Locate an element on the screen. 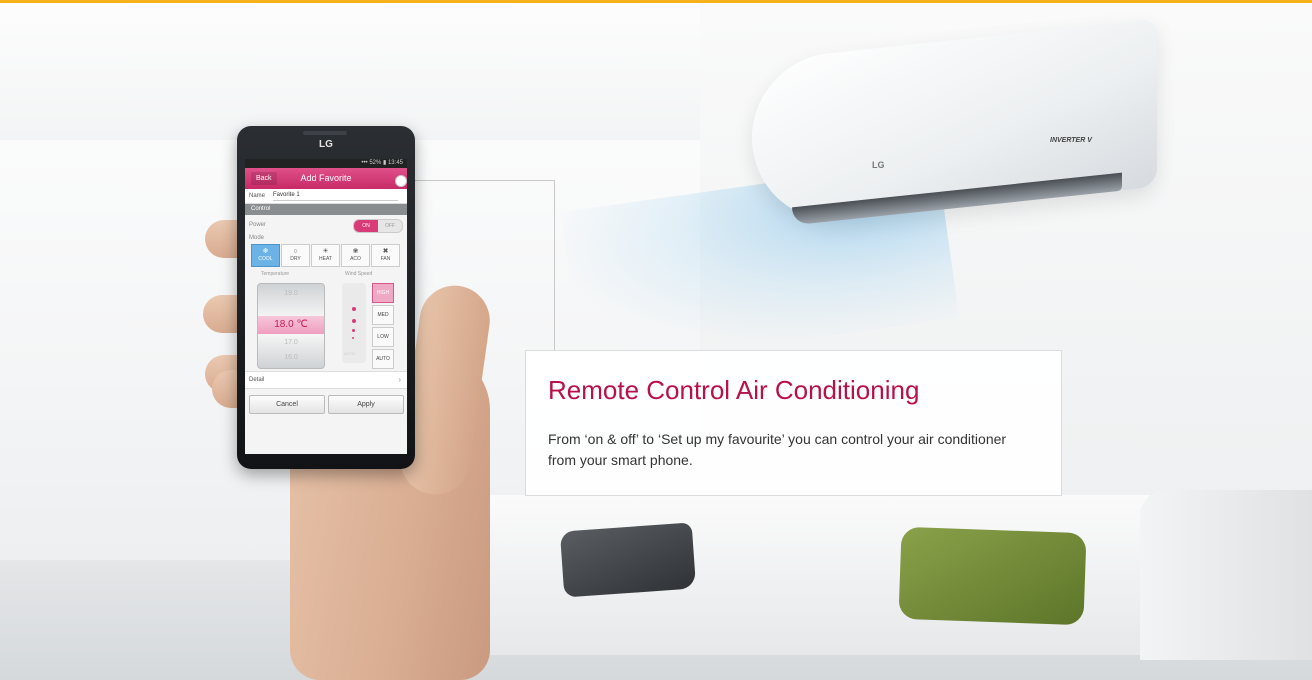 The image size is (1312, 680). apply-button: Apply is located at coordinates (366, 404).